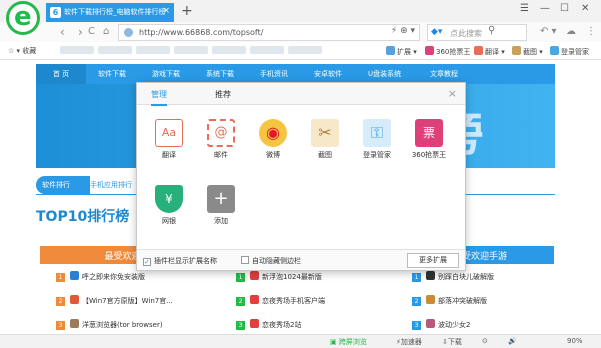  Describe the element at coordinates (62, 32) in the screenshot. I see `back-button: ‹` at that location.